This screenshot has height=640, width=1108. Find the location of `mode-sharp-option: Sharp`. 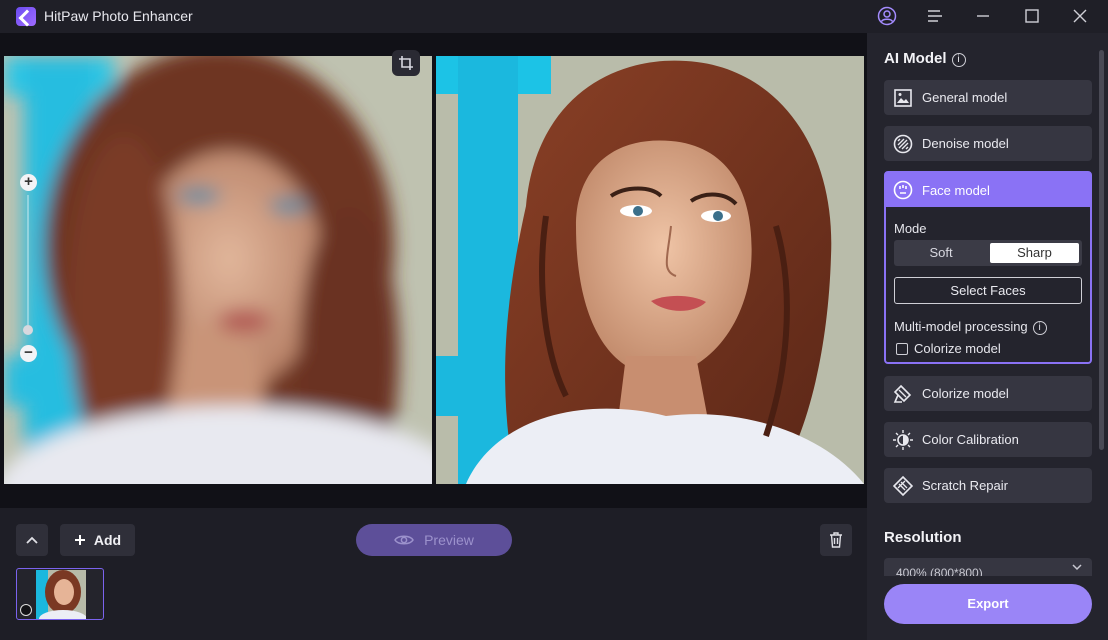

mode-sharp-option: Sharp is located at coordinates (1034, 253).